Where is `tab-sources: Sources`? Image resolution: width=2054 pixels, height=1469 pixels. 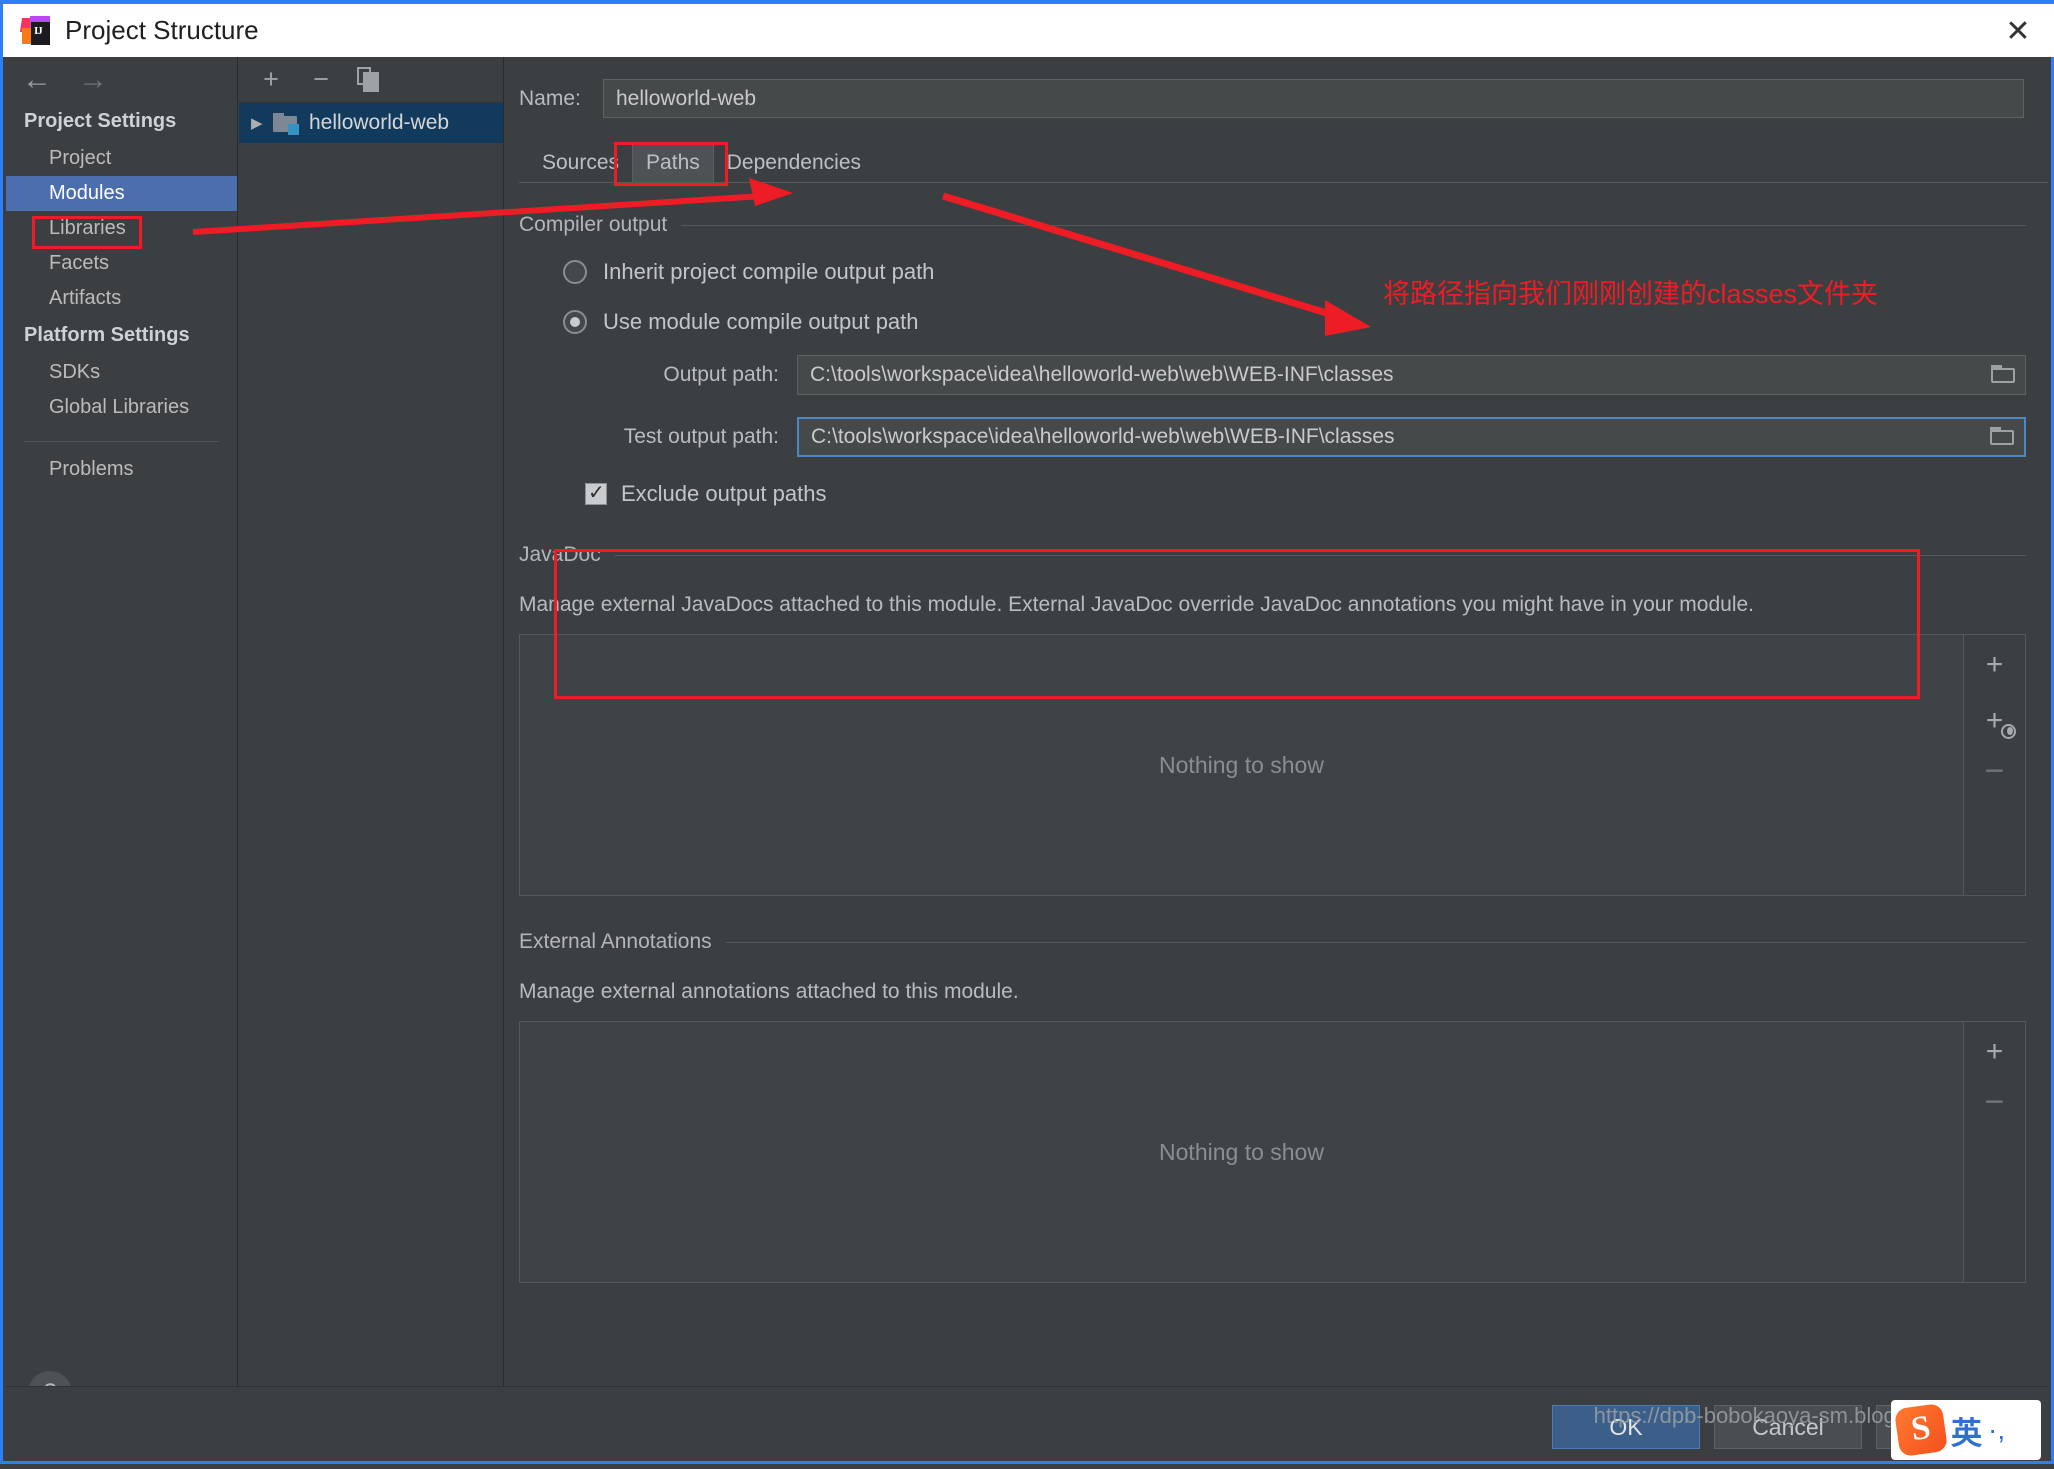
tab-sources: Sources is located at coordinates (580, 163).